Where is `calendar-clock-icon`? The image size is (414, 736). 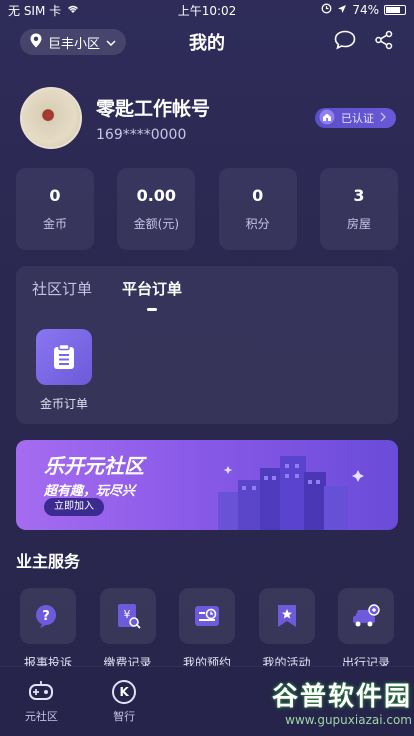
calendar-clock-icon is located at coordinates (207, 616).